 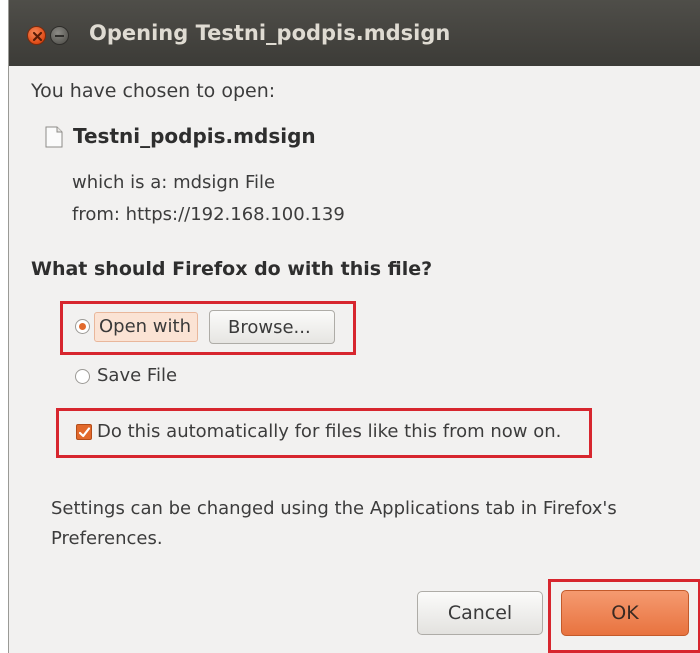 I want to click on file-source-text: from: https://192.168.100.139, so click(x=208, y=214).